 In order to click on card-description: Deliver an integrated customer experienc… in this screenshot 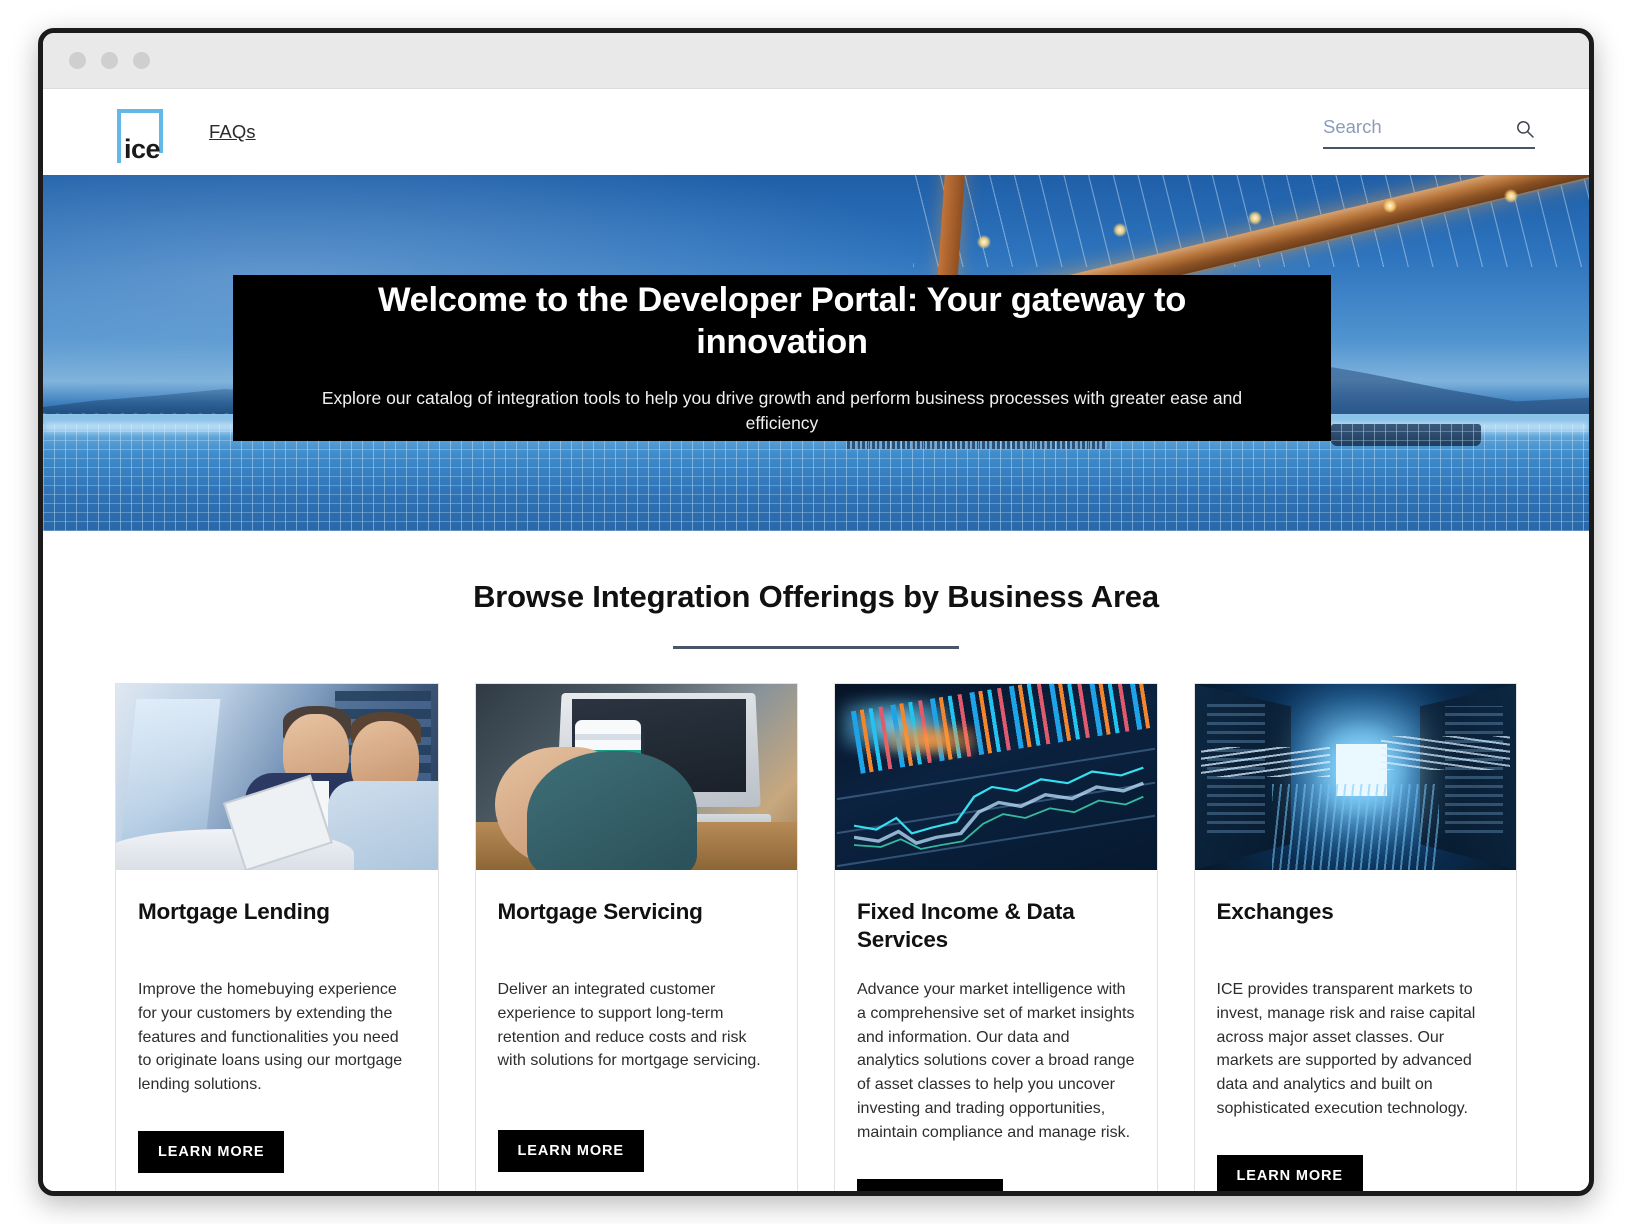, I will do `click(629, 1025)`.